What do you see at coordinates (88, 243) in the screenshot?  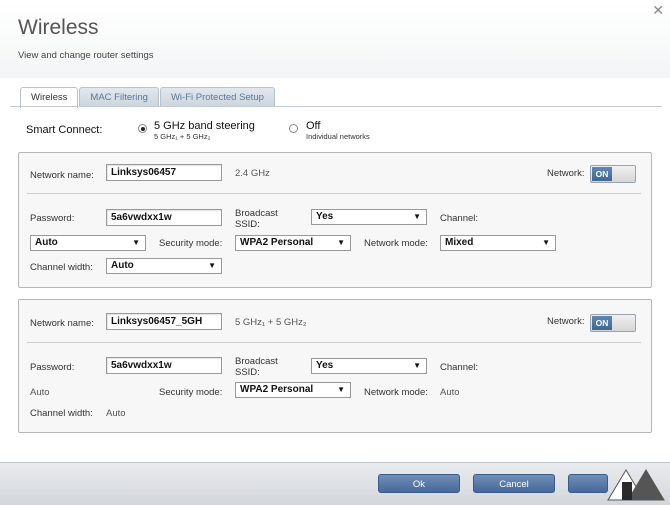 I see `channel-select: Auto ▼` at bounding box center [88, 243].